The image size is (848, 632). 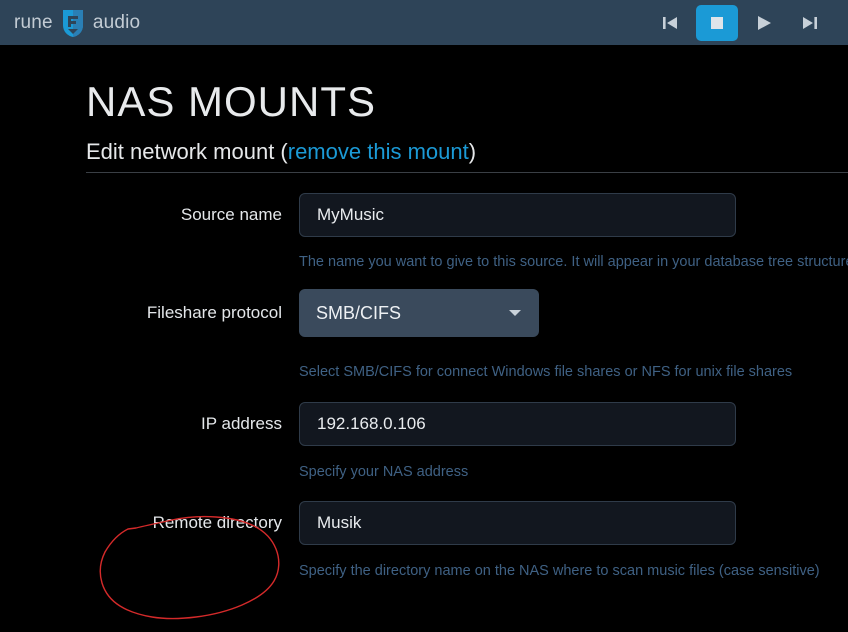 I want to click on play-icon, so click(x=764, y=22).